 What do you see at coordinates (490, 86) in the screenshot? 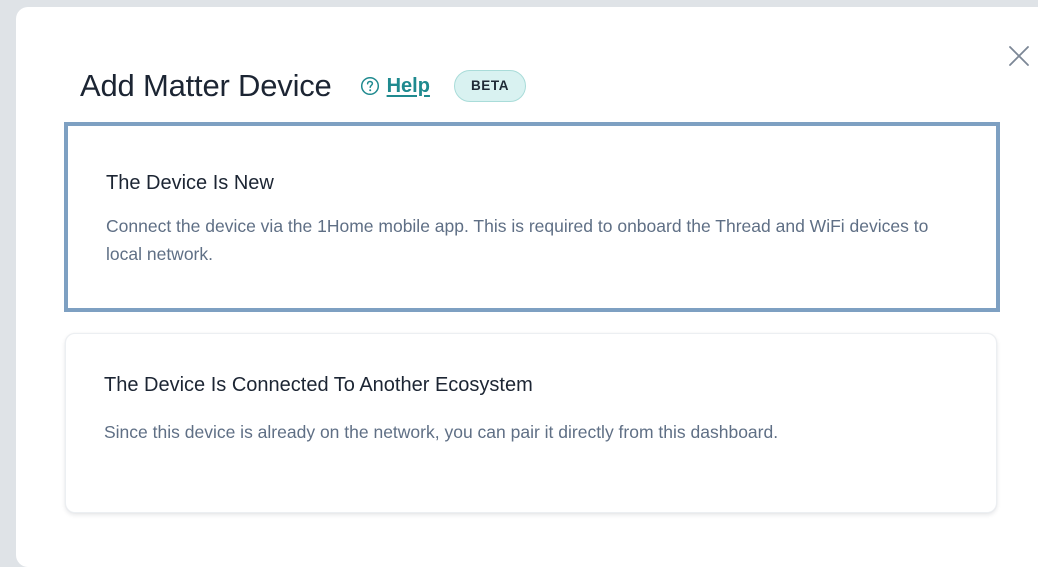
I see `beta-badge: BETA` at bounding box center [490, 86].